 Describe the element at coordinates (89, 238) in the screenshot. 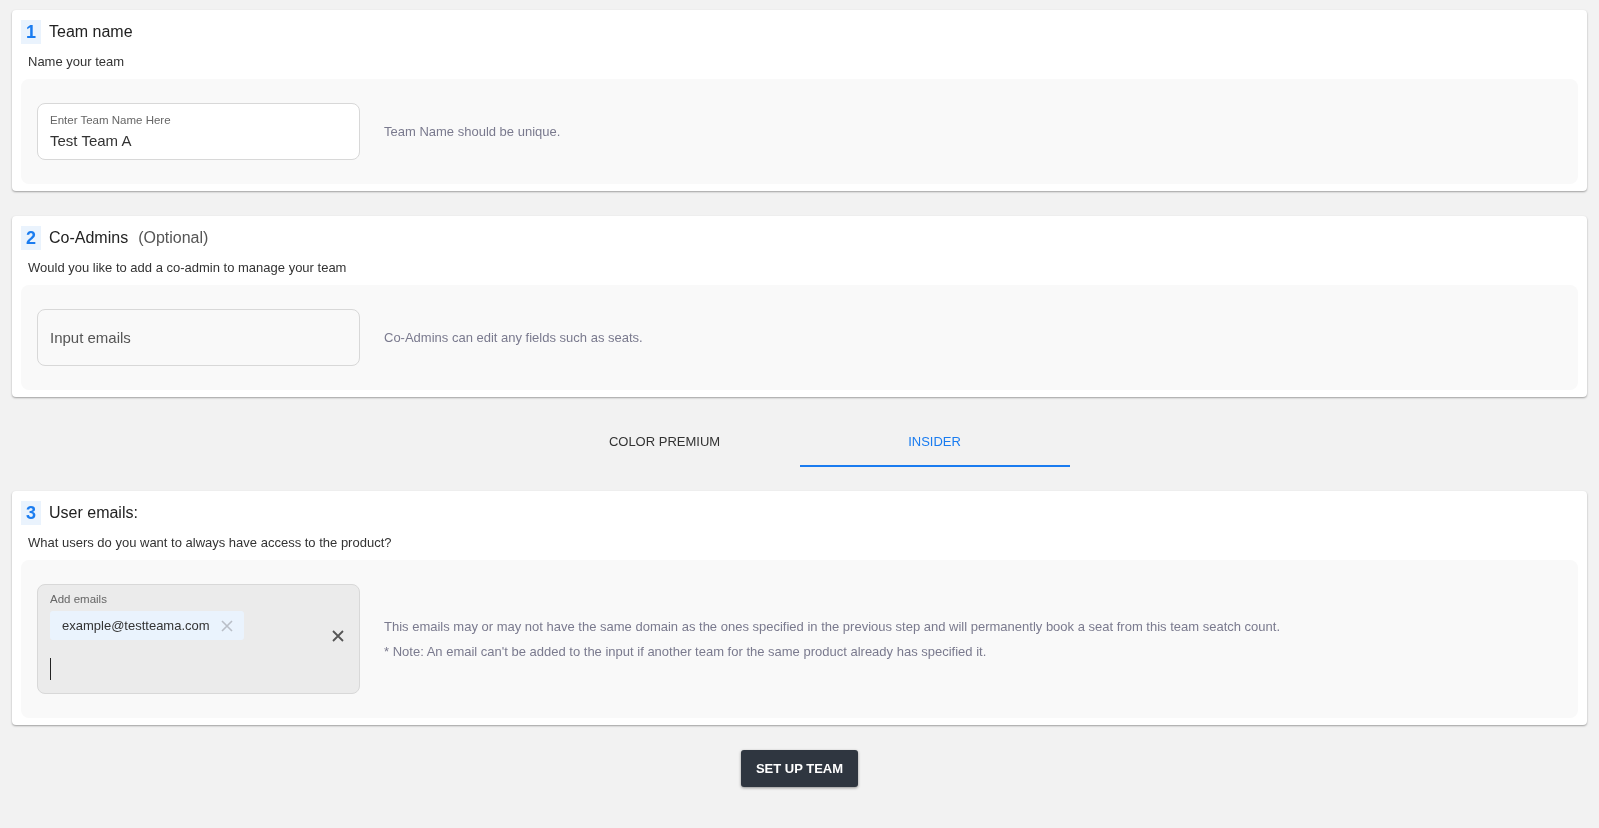

I see `section-title: Co-Admins` at that location.